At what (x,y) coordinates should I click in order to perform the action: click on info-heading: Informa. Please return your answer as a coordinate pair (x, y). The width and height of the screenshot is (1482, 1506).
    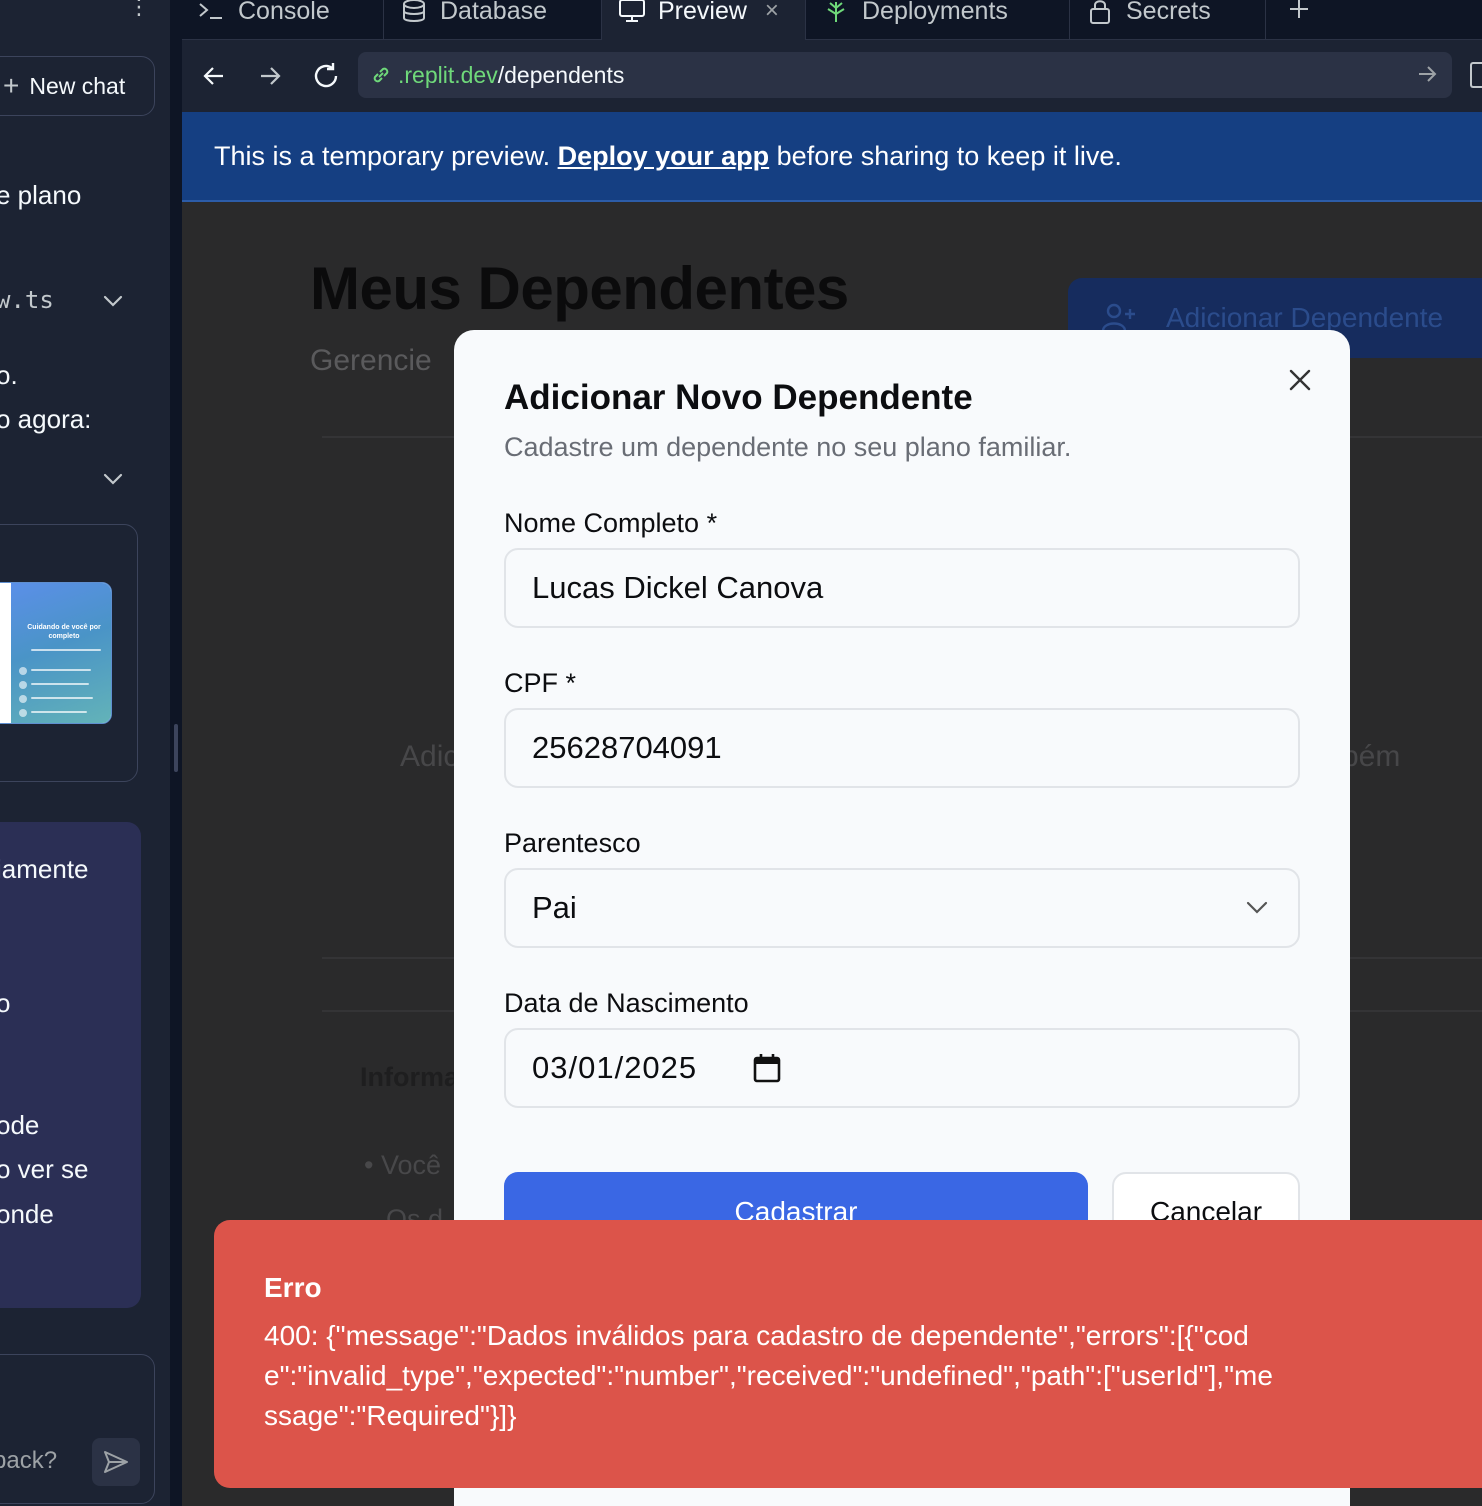
    Looking at the image, I should click on (410, 1077).